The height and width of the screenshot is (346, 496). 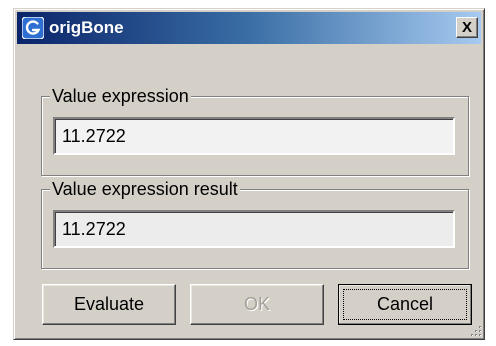 I want to click on ok-button-label: OK, so click(x=256, y=304).